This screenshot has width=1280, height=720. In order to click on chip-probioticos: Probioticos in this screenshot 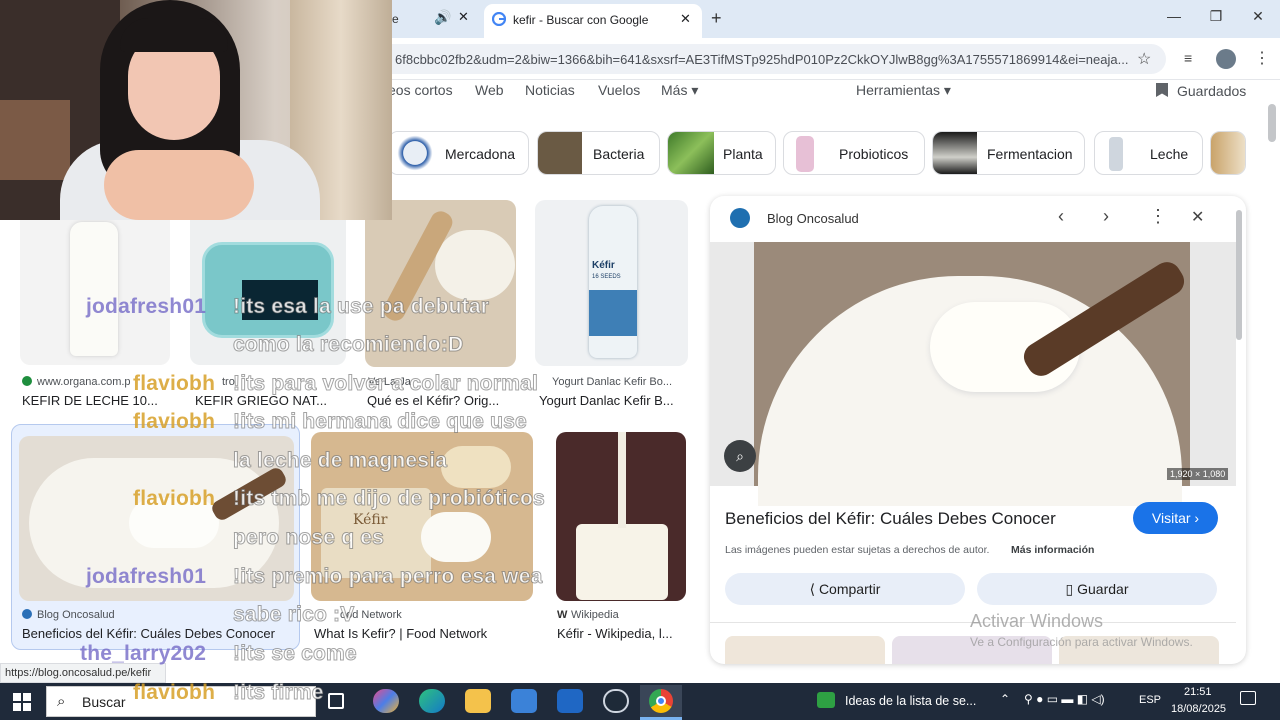, I will do `click(854, 153)`.